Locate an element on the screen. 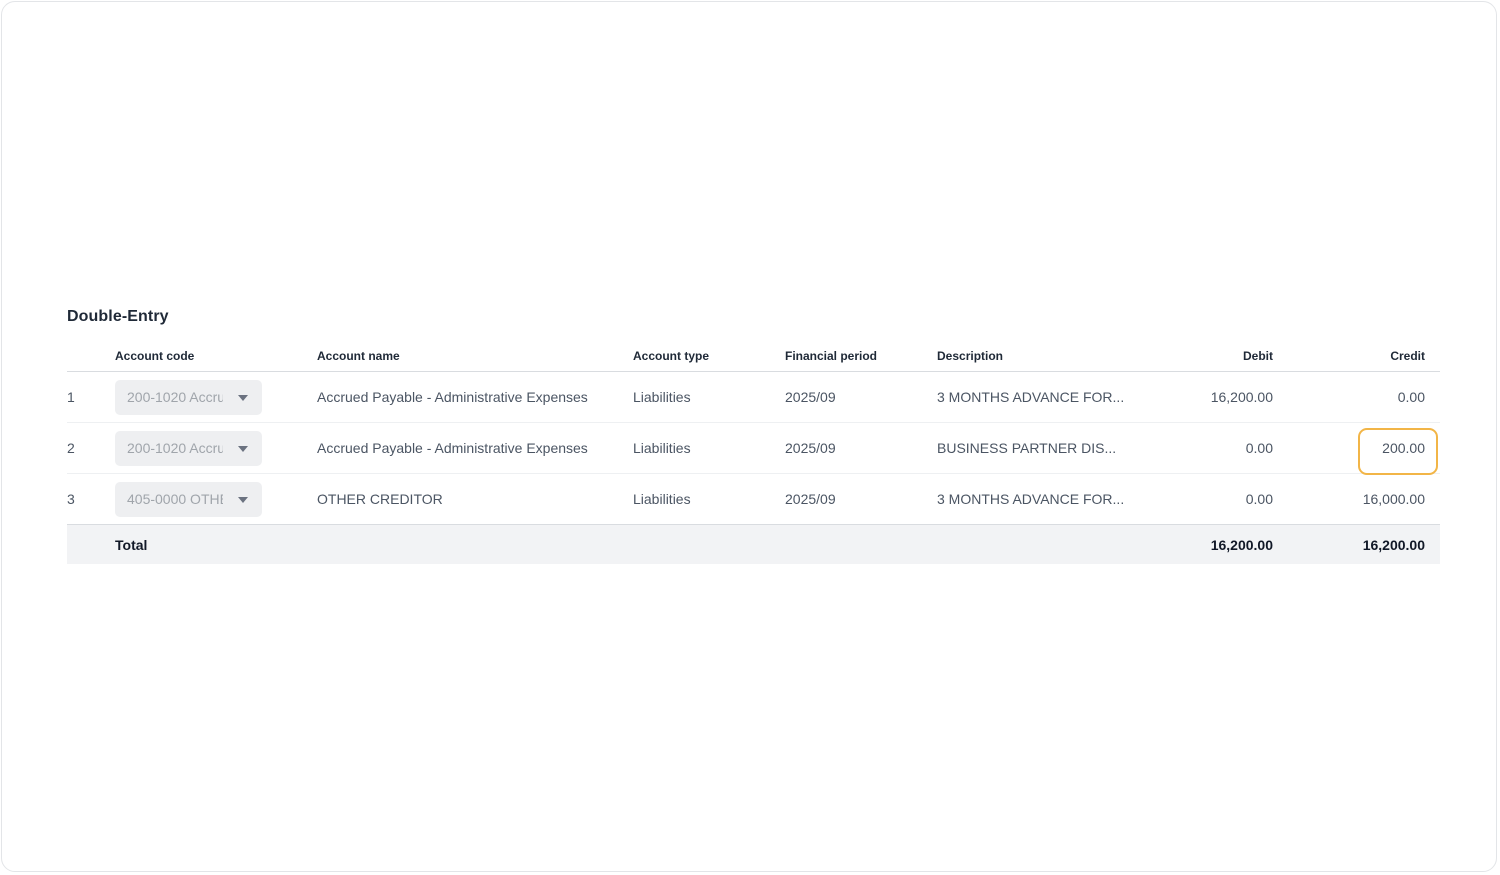 This screenshot has width=1500, height=875. row-index: 3 is located at coordinates (71, 499).